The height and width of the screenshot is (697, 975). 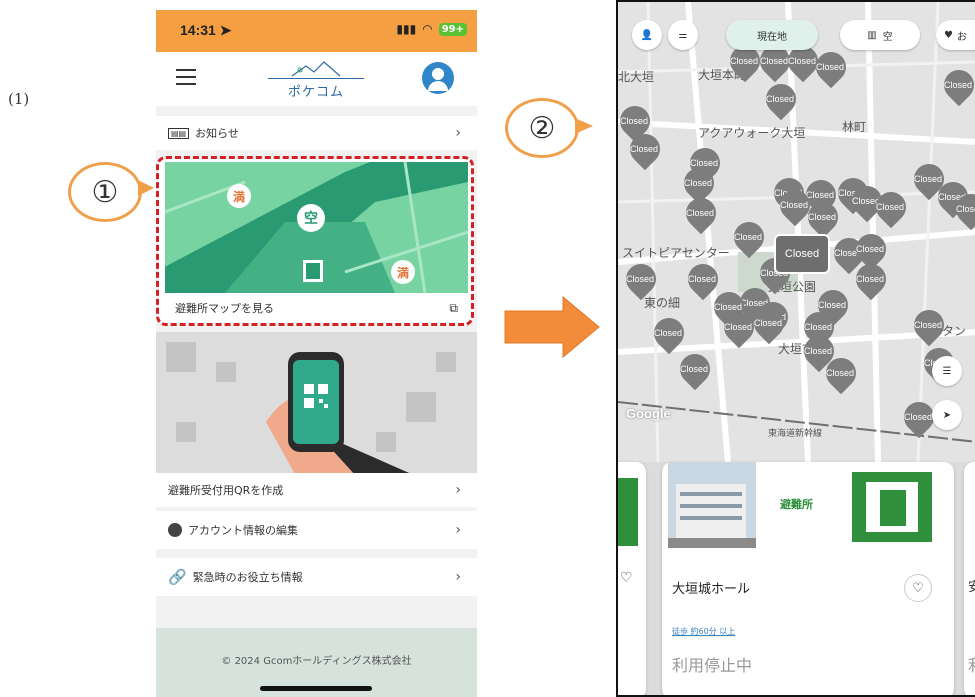 What do you see at coordinates (752, 133) in the screenshot?
I see `map-label: アクアウォーク大垣` at bounding box center [752, 133].